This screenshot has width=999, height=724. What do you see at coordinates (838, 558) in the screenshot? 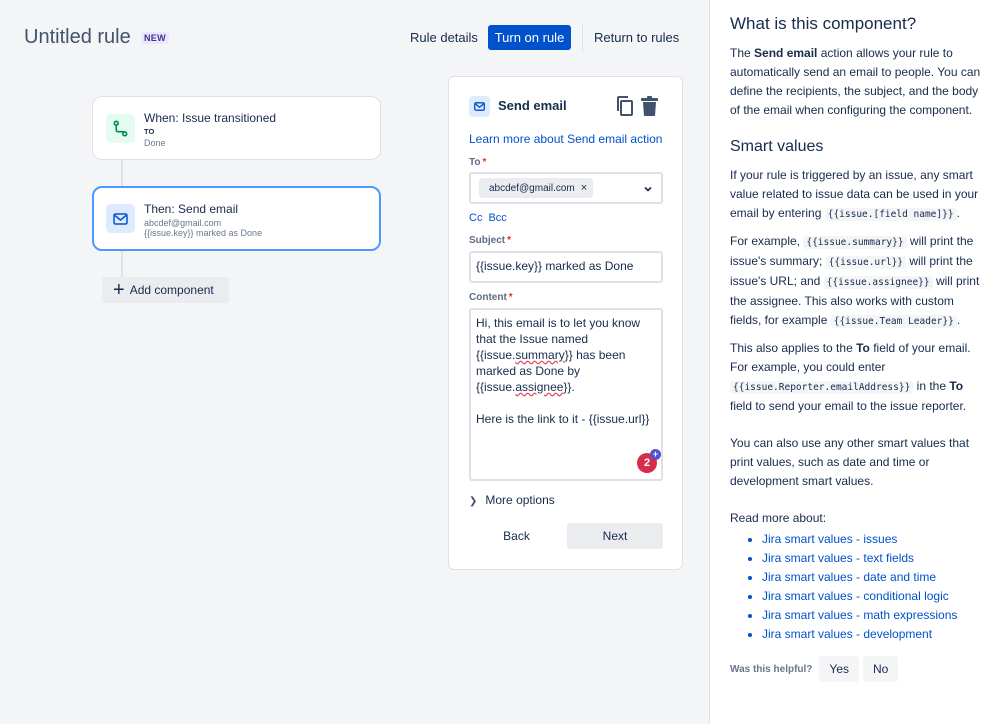
I see `link-text-fields: Jira smart values - text fields` at bounding box center [838, 558].